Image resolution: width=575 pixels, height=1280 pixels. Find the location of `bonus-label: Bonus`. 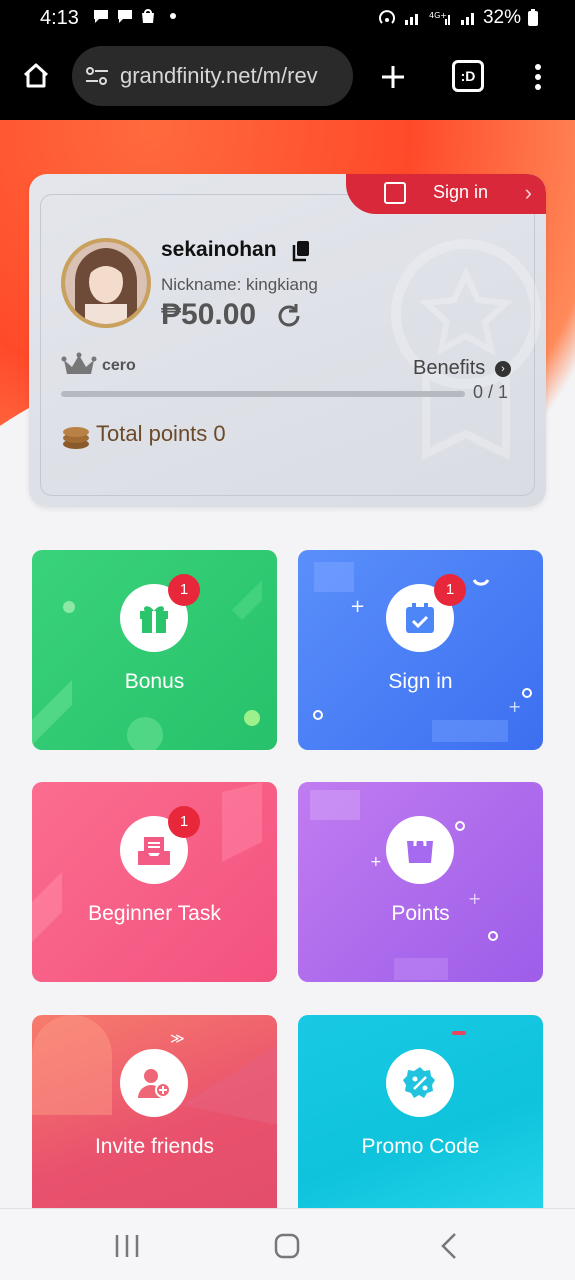

bonus-label: Bonus is located at coordinates (154, 681).